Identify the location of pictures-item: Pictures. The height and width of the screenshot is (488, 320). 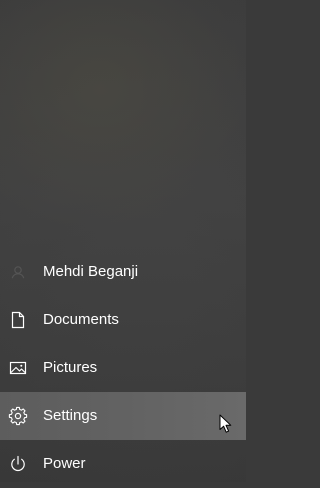
(123, 368).